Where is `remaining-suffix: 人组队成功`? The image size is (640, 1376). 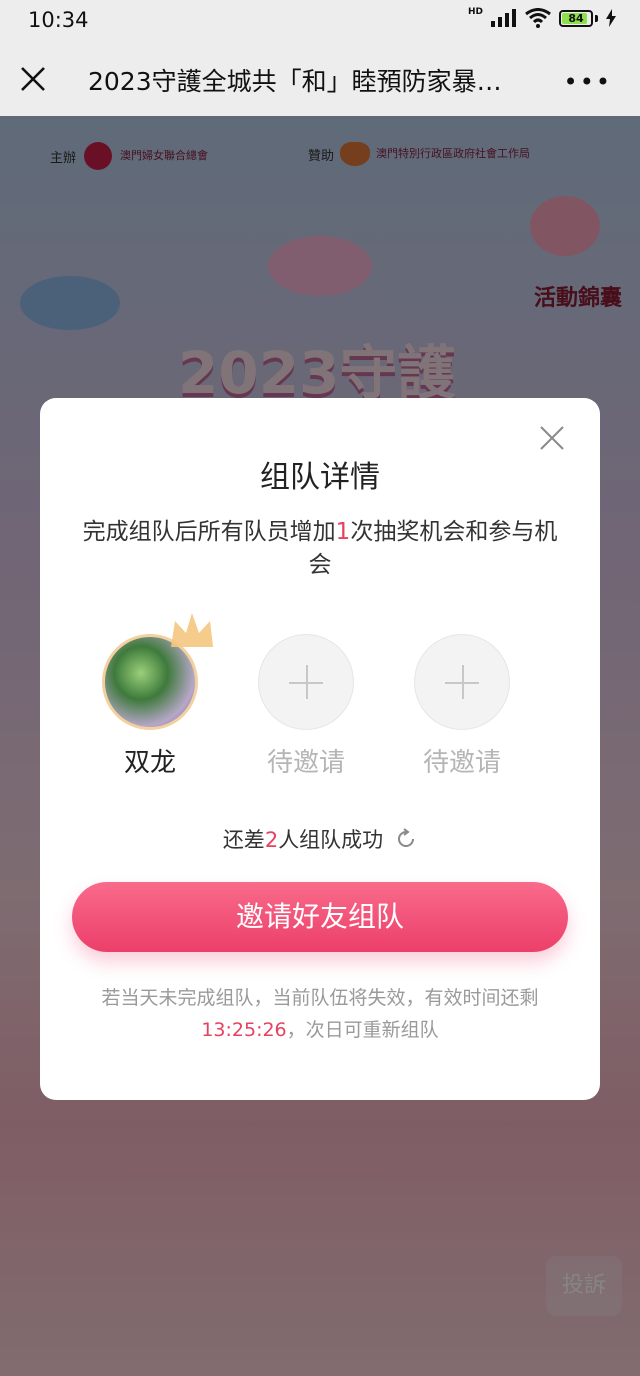 remaining-suffix: 人组队成功 is located at coordinates (331, 840).